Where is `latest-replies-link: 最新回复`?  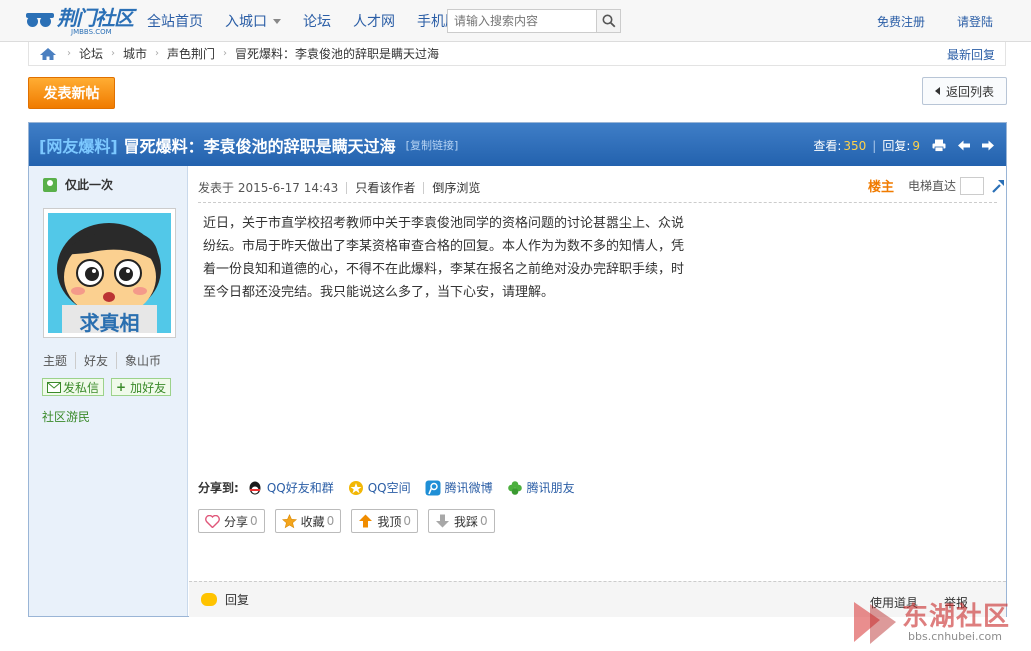 latest-replies-link: 最新回复 is located at coordinates (971, 54).